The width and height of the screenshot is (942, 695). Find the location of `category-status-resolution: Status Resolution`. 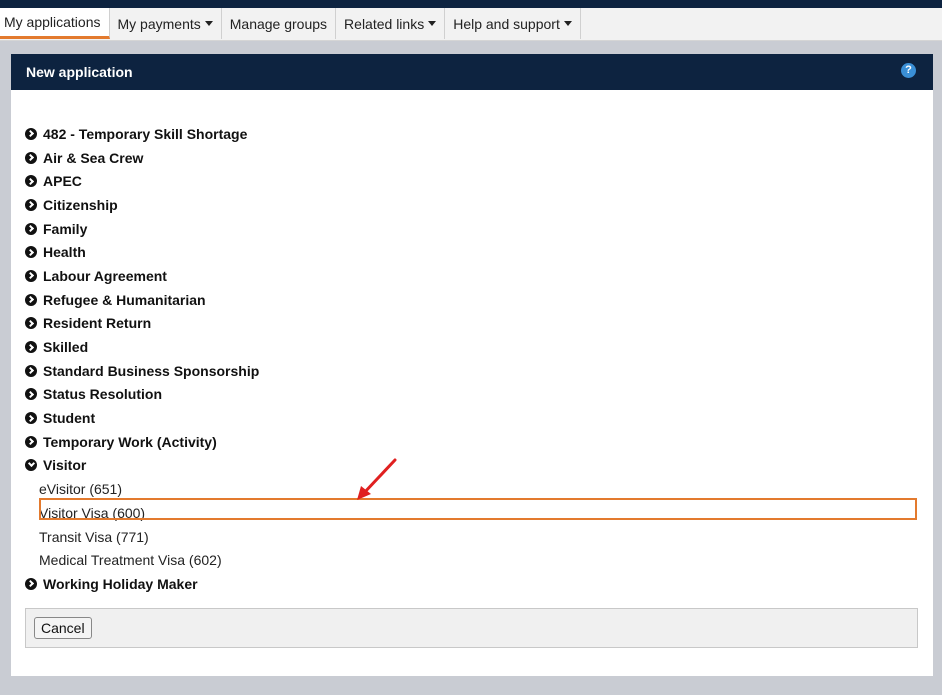

category-status-resolution: Status Resolution is located at coordinates (142, 395).